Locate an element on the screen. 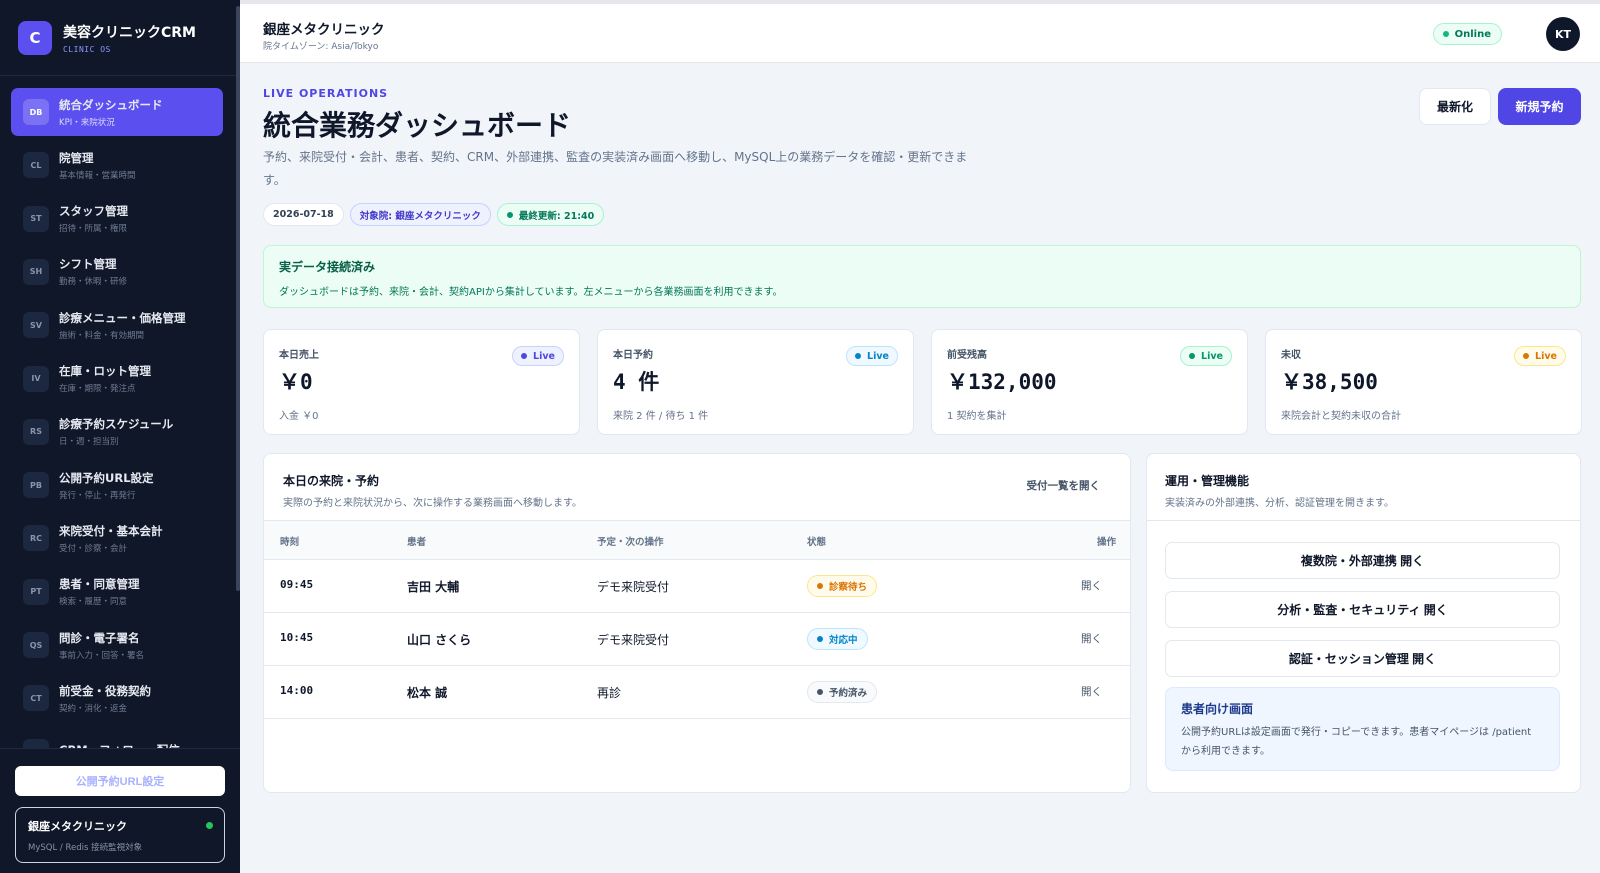 The height and width of the screenshot is (873, 1600). notice-title: 実データ接続済み is located at coordinates (327, 267).